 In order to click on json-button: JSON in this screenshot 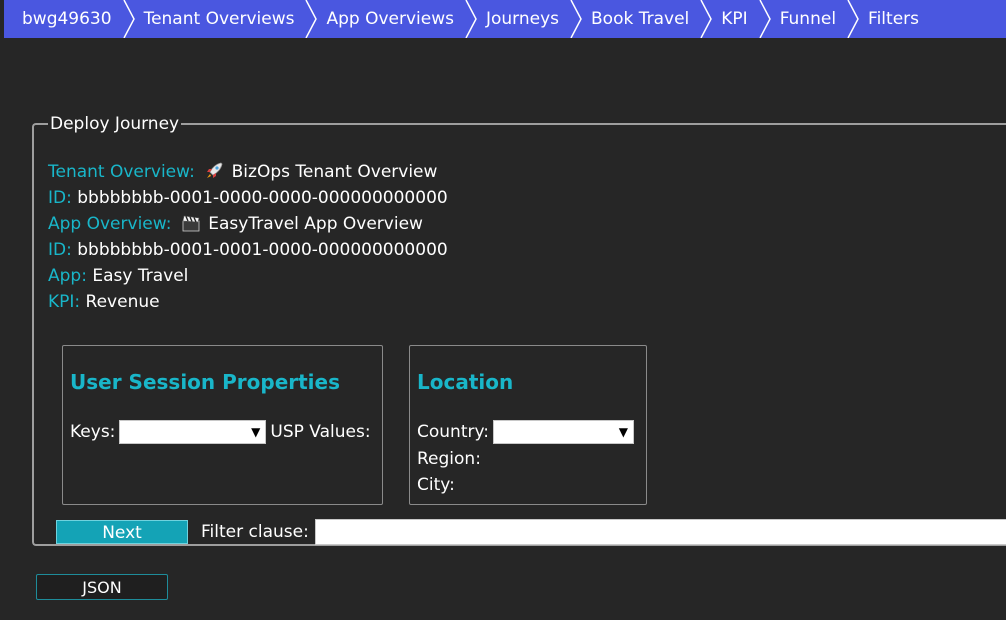, I will do `click(102, 587)`.